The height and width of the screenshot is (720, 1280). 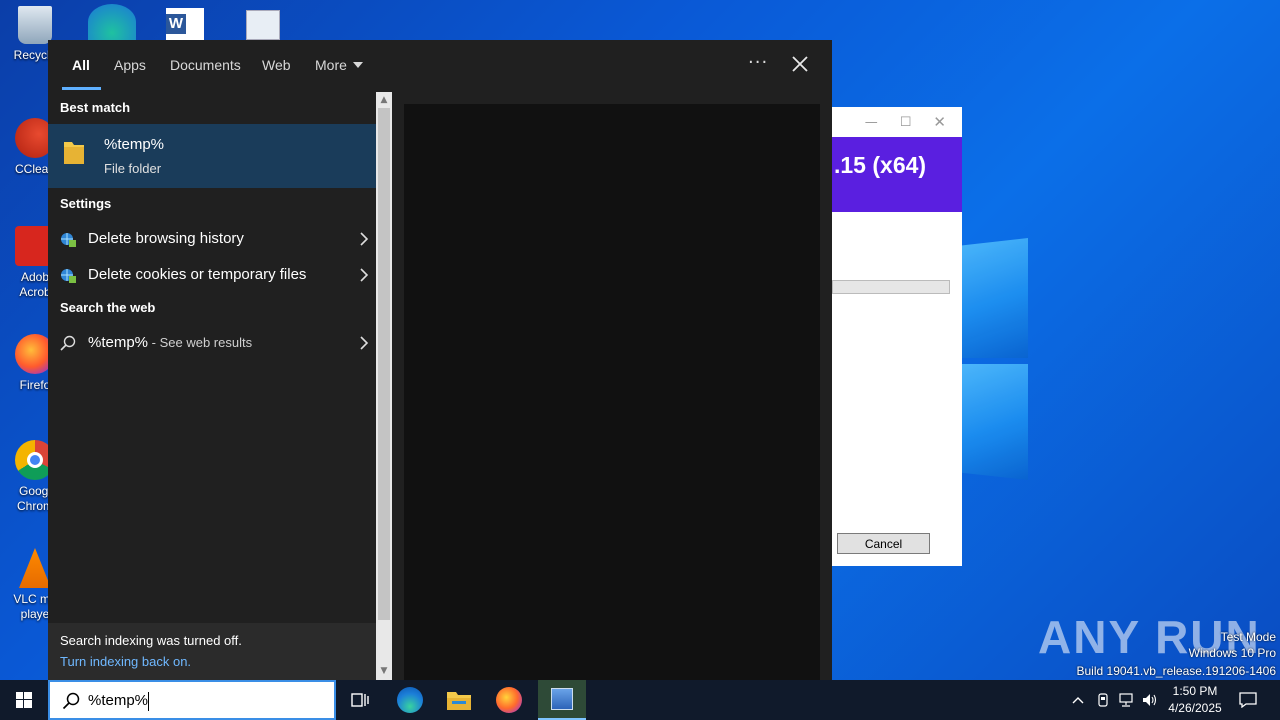 I want to click on build-text: Build 19041.vb_release.191206-1406, so click(x=1176, y=671).